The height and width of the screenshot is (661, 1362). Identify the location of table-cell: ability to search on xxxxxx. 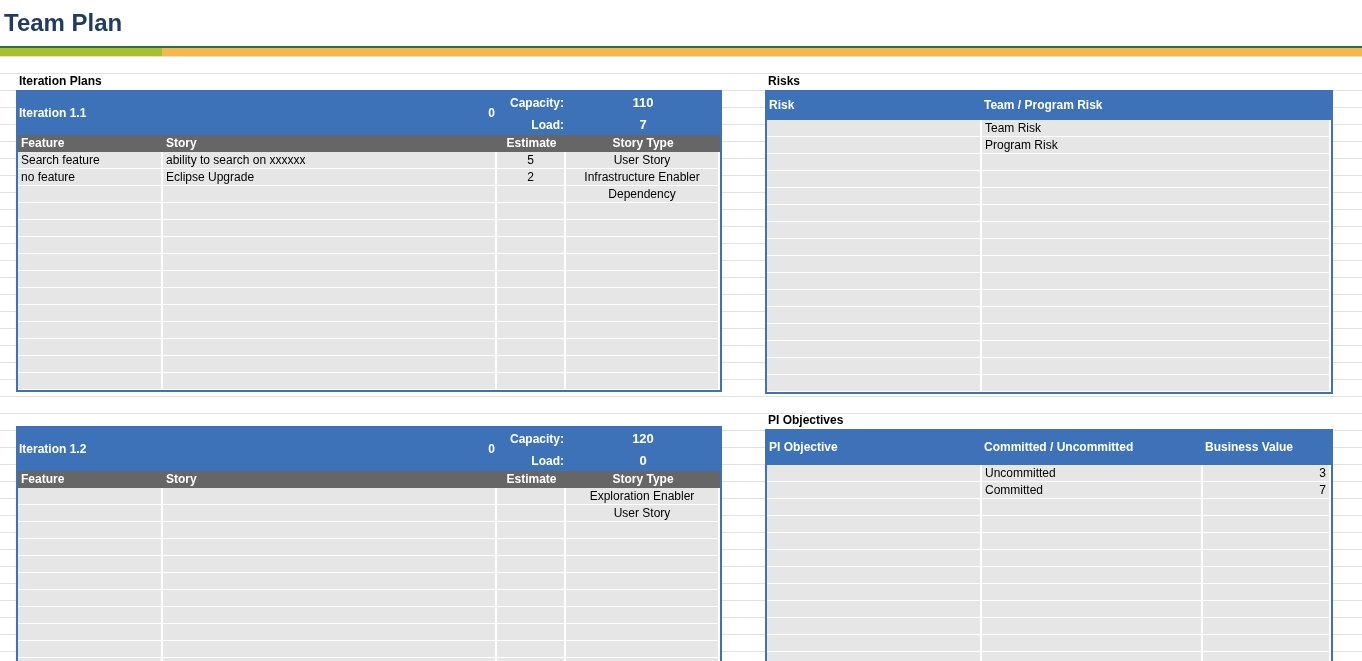
(330, 160).